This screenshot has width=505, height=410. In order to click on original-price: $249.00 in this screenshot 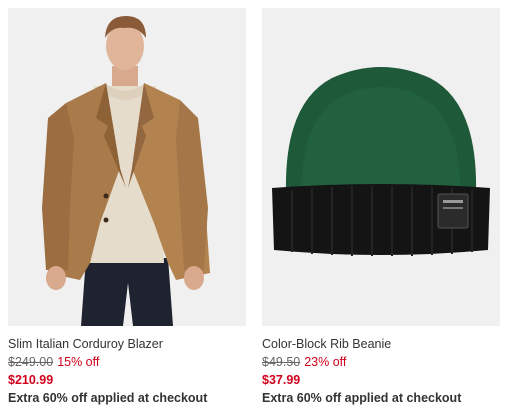, I will do `click(31, 362)`.